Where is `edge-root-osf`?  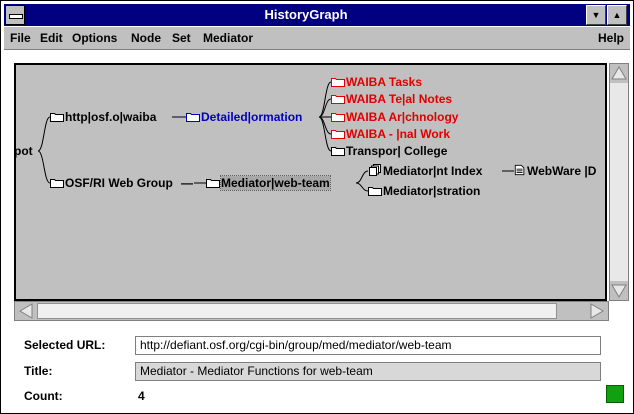
edge-root-osf is located at coordinates (44, 167).